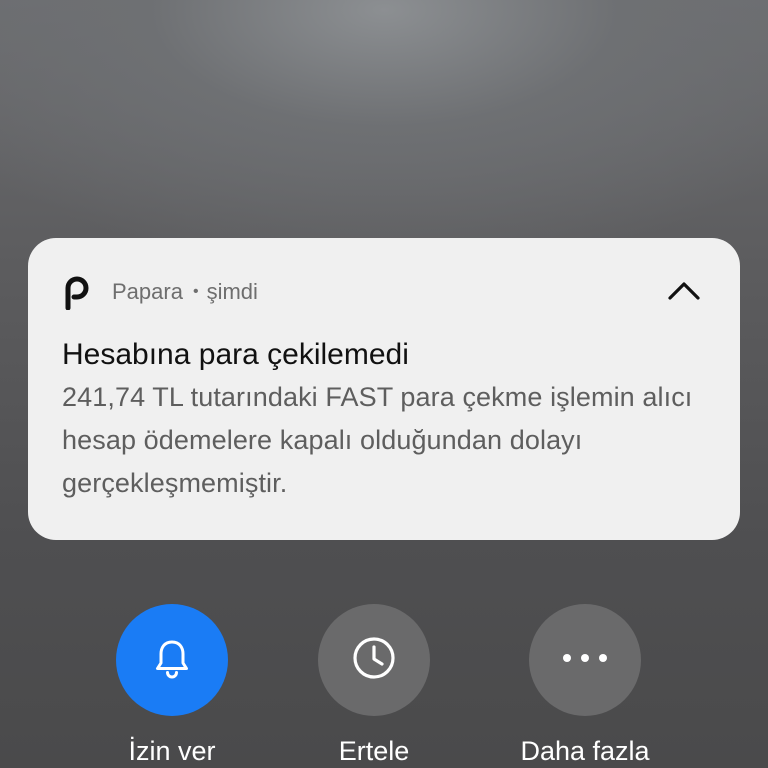 The width and height of the screenshot is (768, 768). Describe the element at coordinates (172, 751) in the screenshot. I see `allow-label: İzin ver` at that location.